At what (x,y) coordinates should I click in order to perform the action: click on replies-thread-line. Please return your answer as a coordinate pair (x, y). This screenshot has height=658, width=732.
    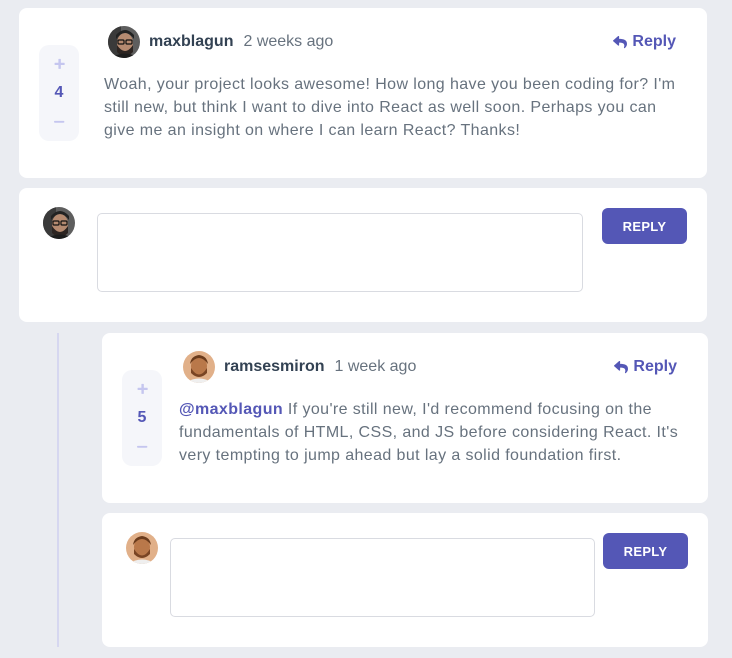
    Looking at the image, I should click on (58, 490).